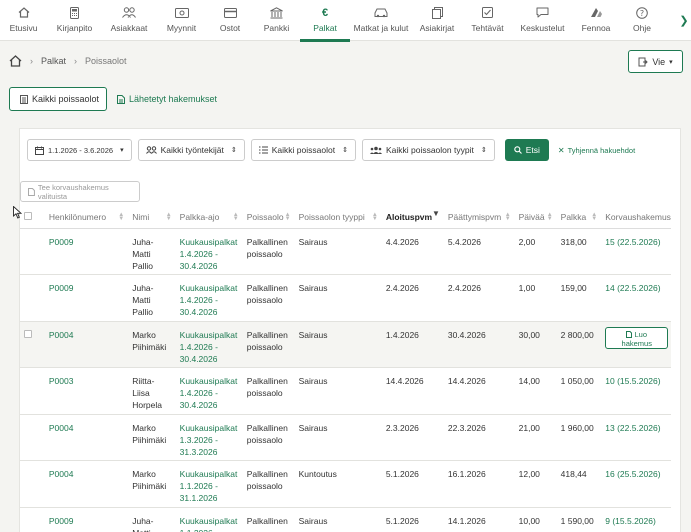  What do you see at coordinates (58, 99) in the screenshot?
I see `tab-all-absences: Kaikki poissaolot` at bounding box center [58, 99].